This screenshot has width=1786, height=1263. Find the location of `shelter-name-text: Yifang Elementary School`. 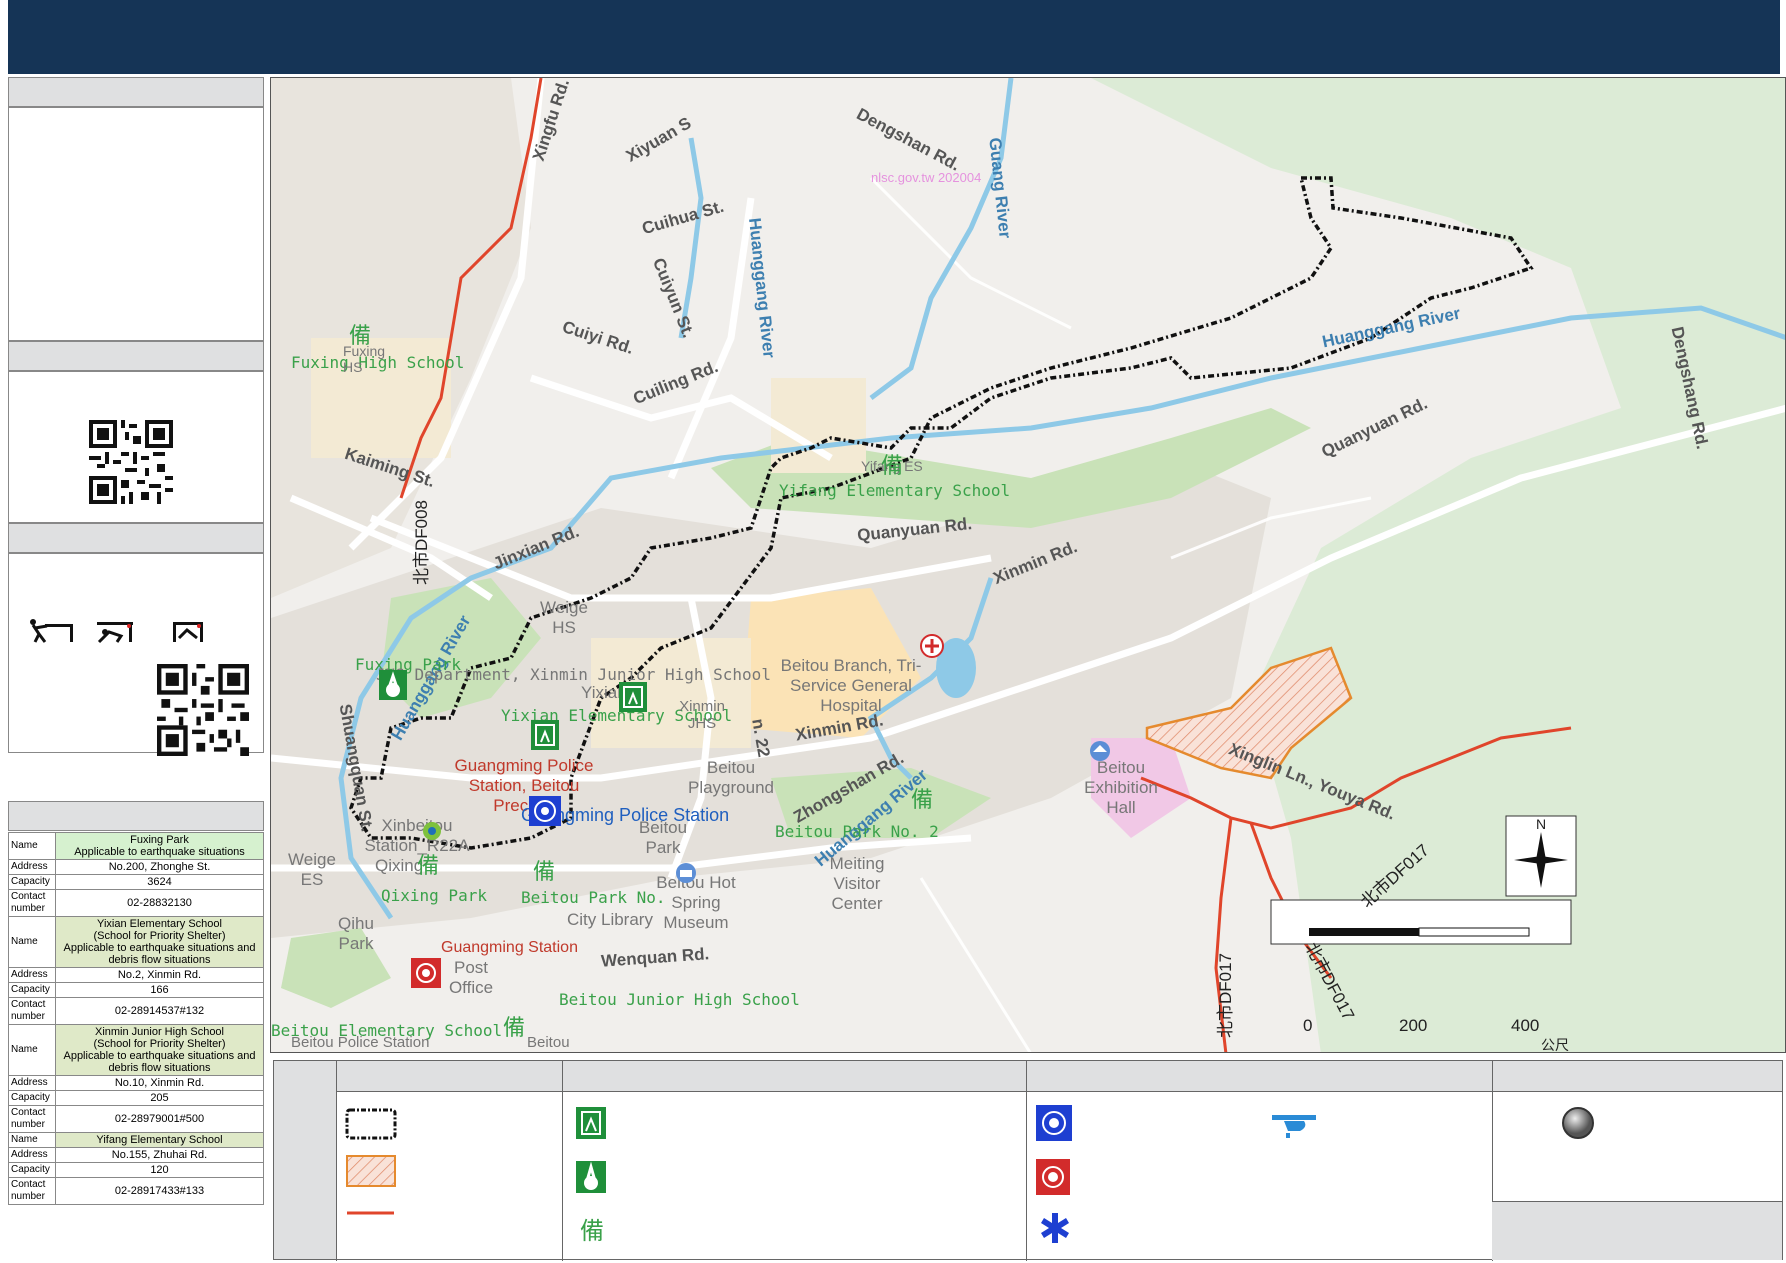

shelter-name-text: Yifang Elementary School is located at coordinates (159, 1140).